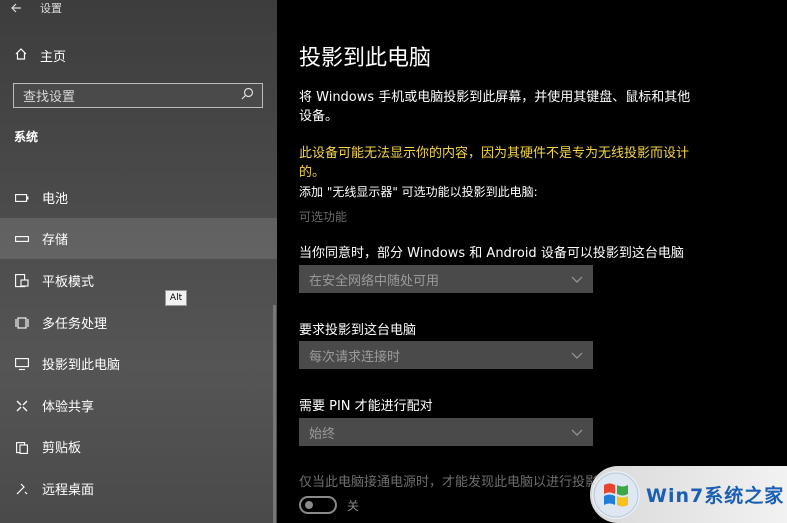 This screenshot has height=523, width=787. I want to click on clipboard-icon, so click(22, 447).